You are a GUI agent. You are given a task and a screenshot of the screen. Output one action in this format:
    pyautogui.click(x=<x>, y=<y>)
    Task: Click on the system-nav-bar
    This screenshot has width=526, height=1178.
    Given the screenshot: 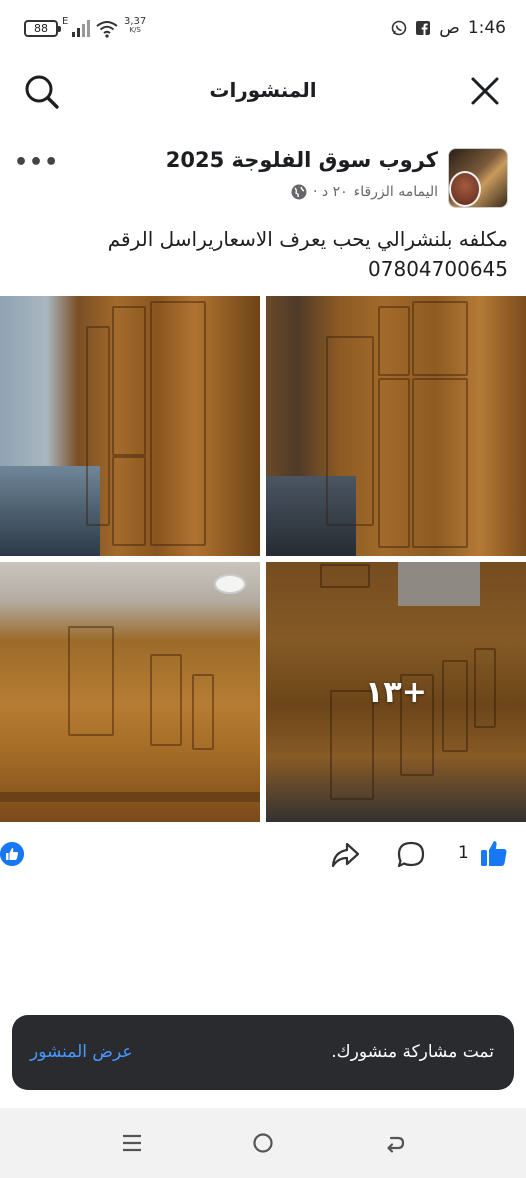 What is the action you would take?
    pyautogui.click(x=263, y=1143)
    